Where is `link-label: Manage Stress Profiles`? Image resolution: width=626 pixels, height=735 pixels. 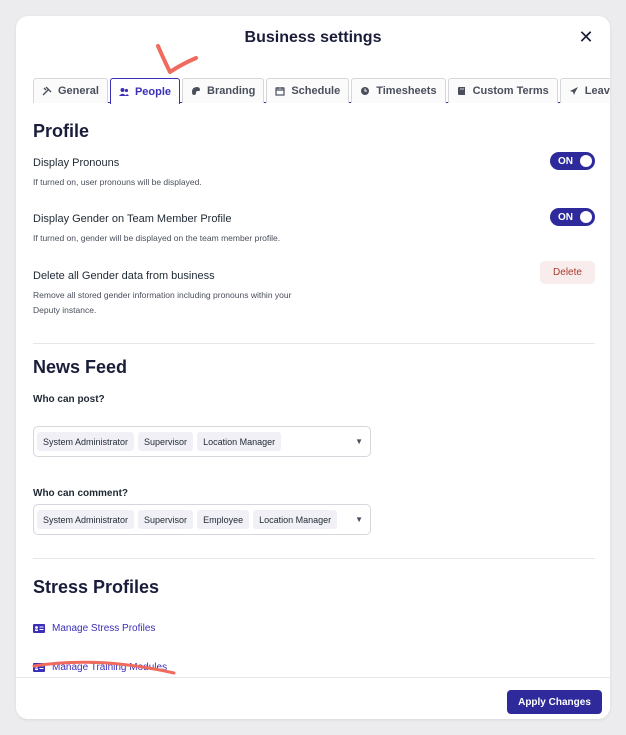 link-label: Manage Stress Profiles is located at coordinates (104, 628).